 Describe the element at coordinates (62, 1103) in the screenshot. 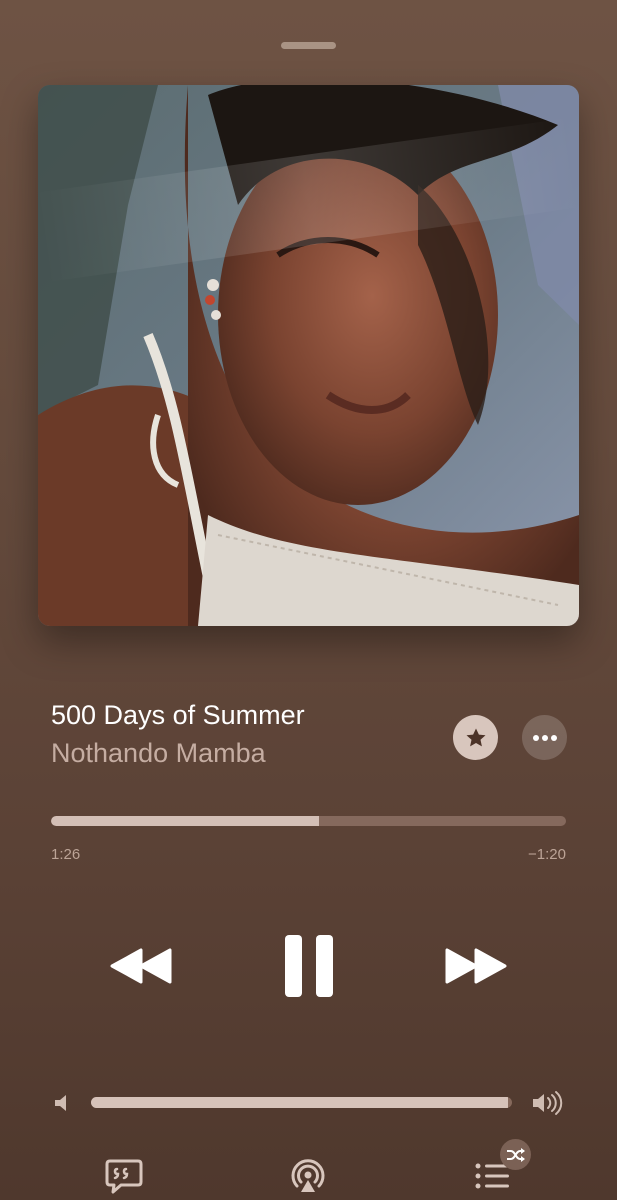

I see `volume-low-icon` at that location.